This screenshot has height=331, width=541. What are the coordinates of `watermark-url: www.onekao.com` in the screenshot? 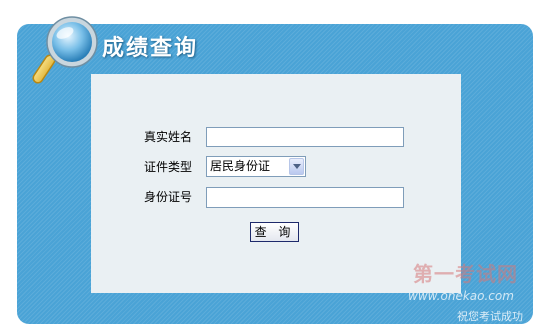 It's located at (461, 296).